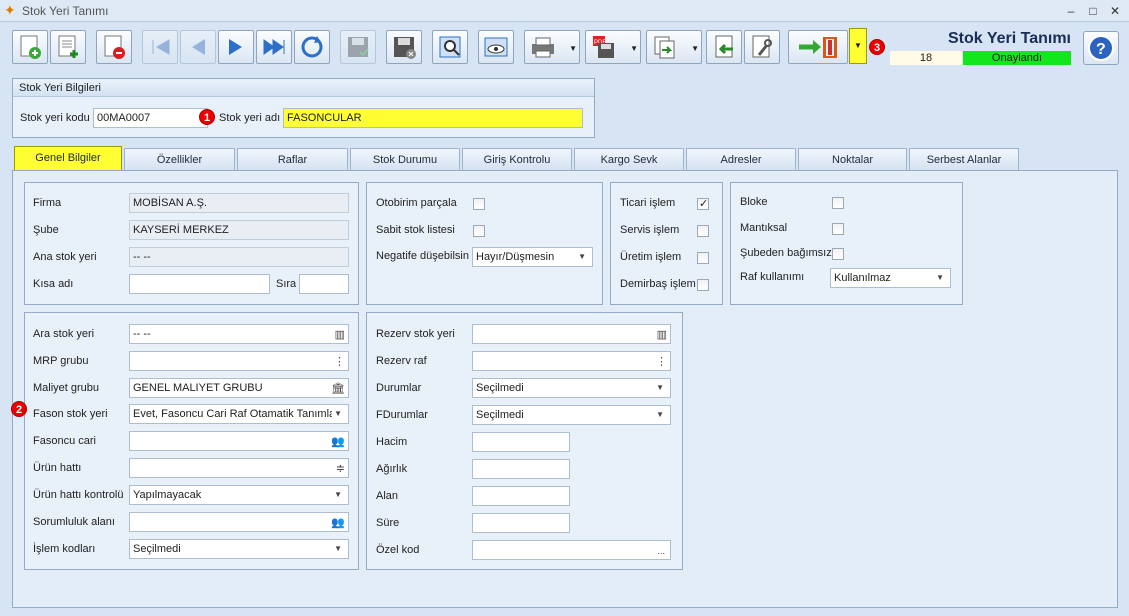 The width and height of the screenshot is (1129, 616). Describe the element at coordinates (1093, 11) in the screenshot. I see `maximize-button: □` at that location.